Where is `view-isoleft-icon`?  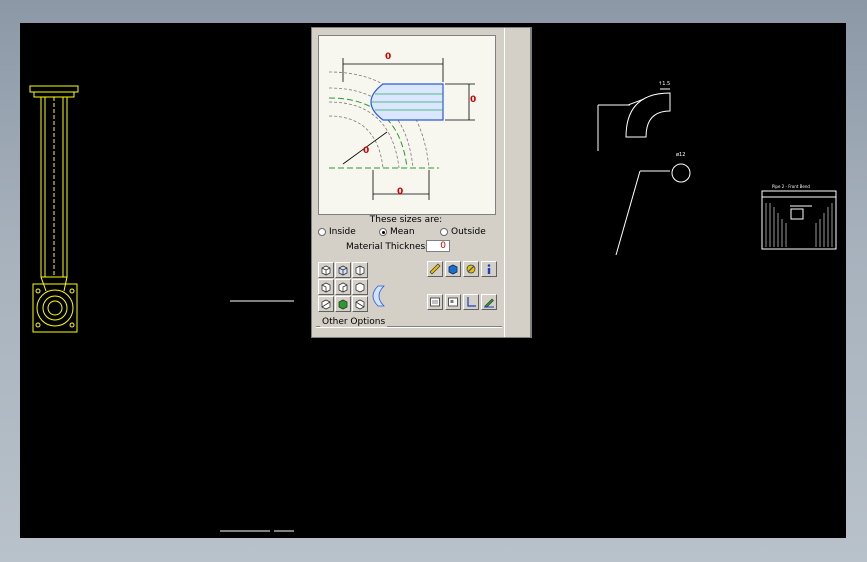
view-isoleft-icon is located at coordinates (343, 304).